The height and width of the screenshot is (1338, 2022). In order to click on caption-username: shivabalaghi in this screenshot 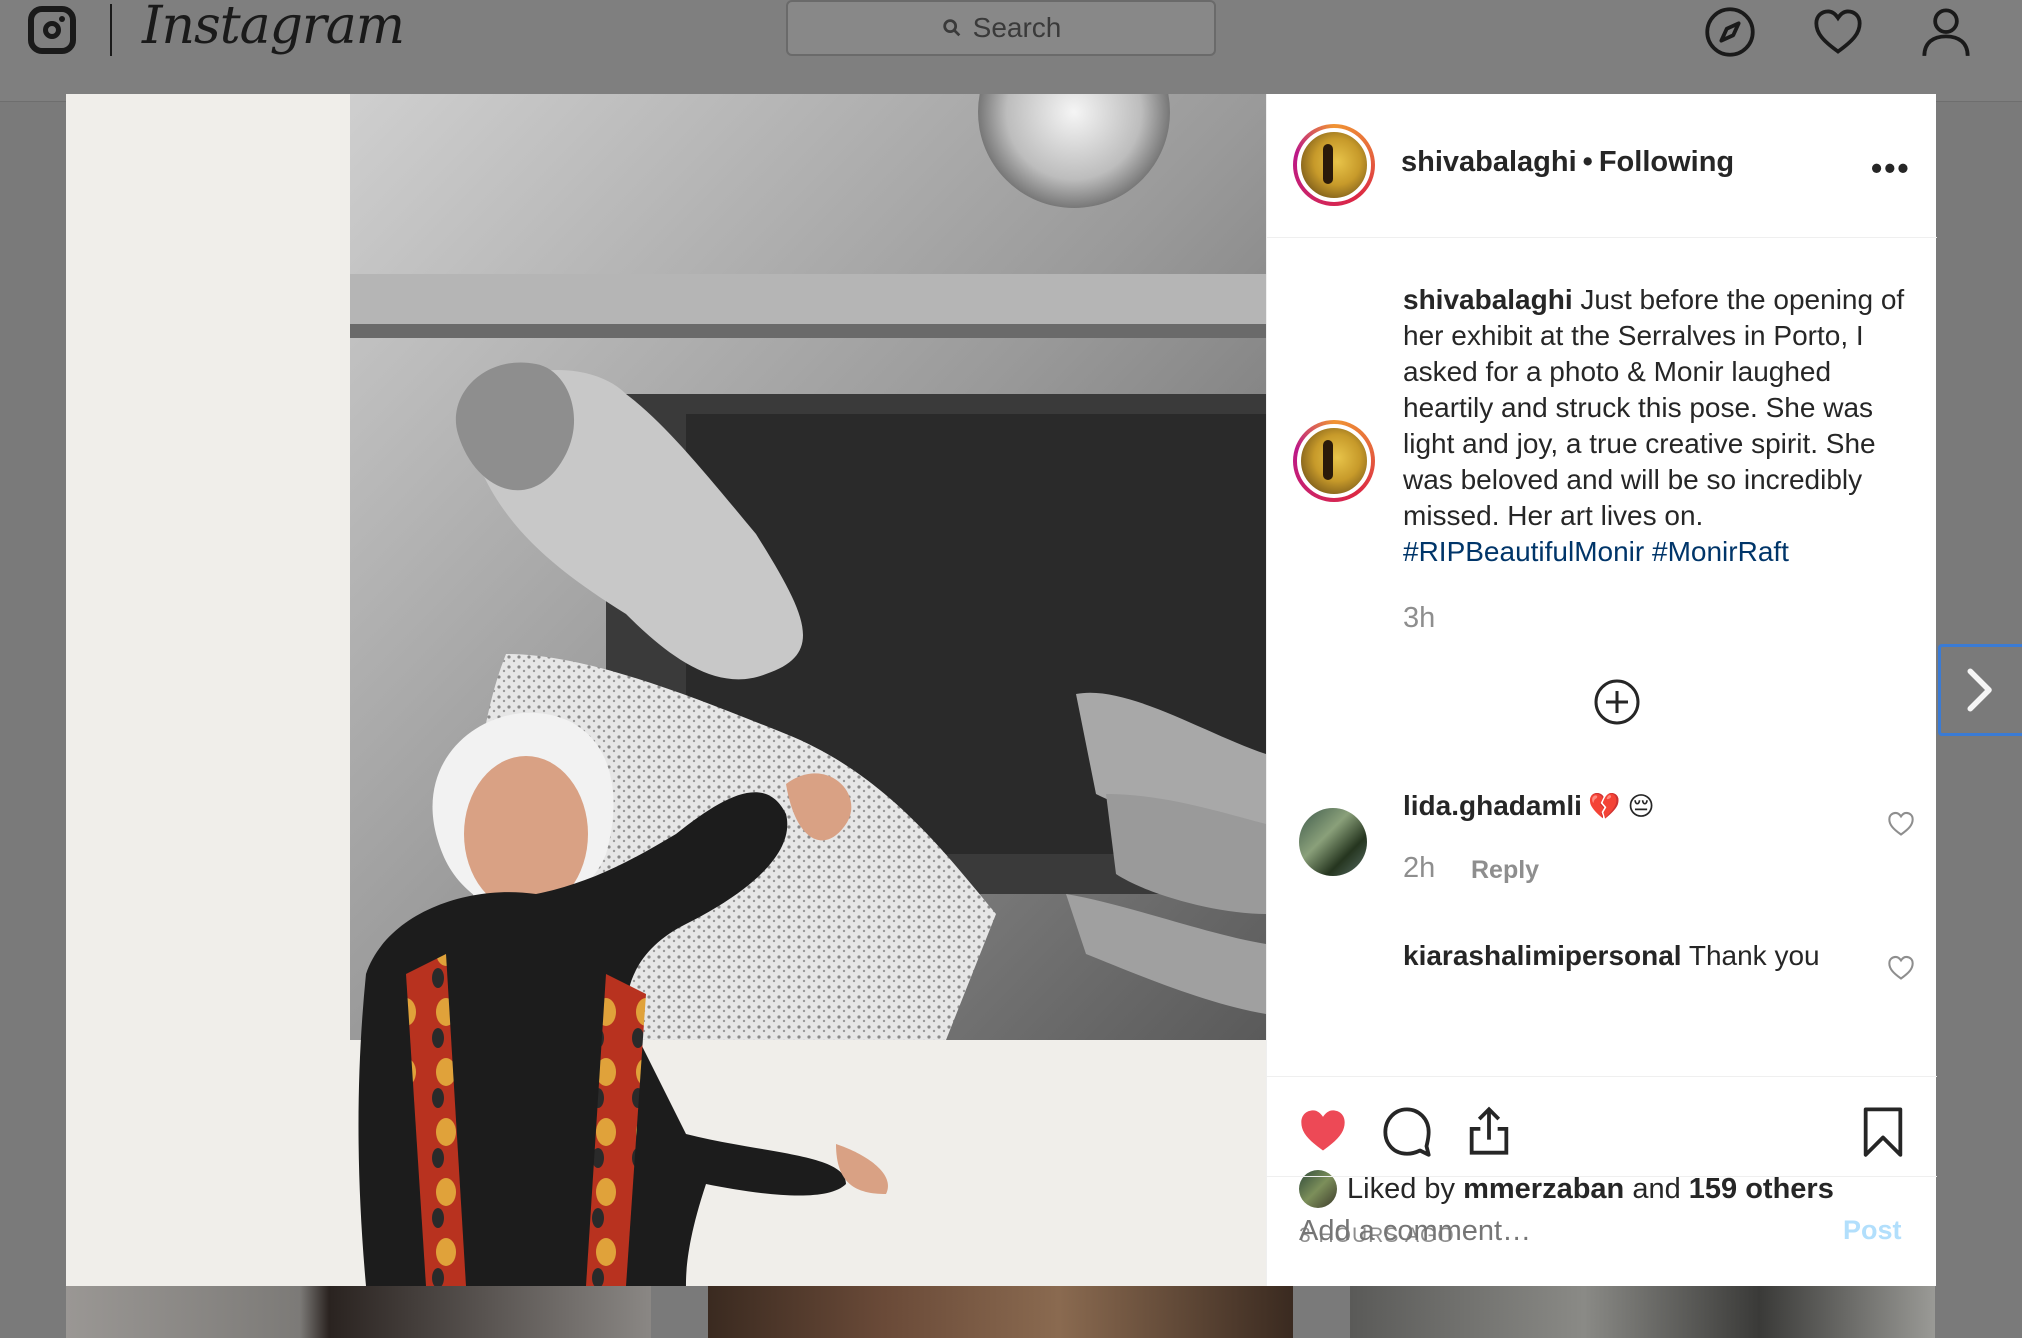, I will do `click(1488, 299)`.